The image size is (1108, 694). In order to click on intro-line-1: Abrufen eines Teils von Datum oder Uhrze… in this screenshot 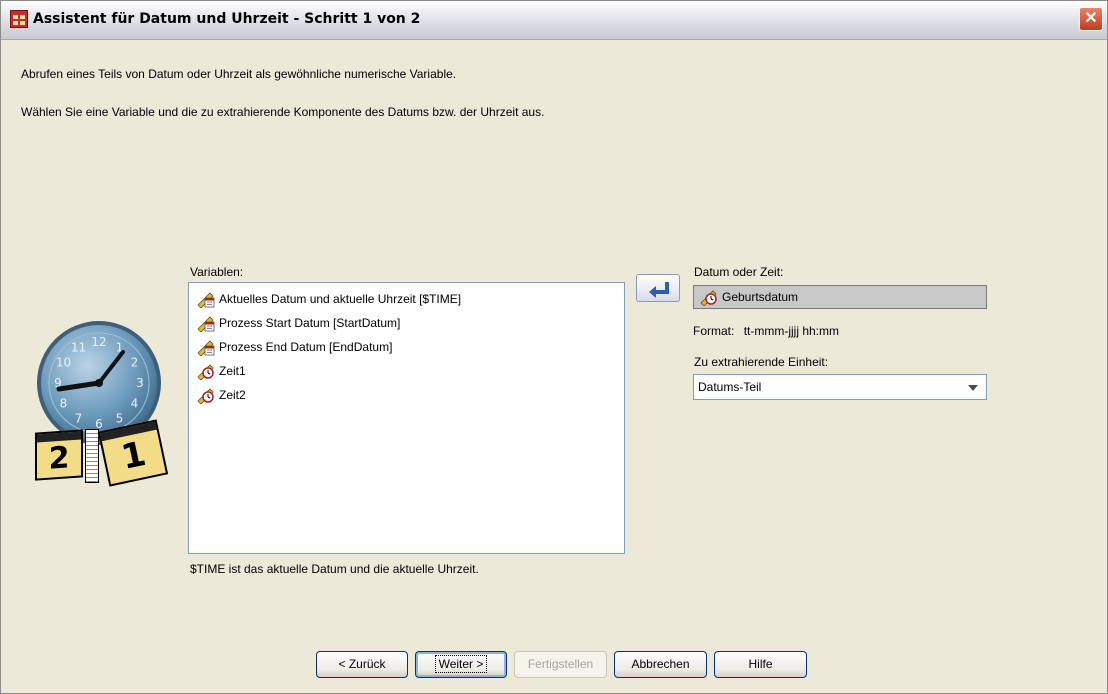, I will do `click(239, 74)`.